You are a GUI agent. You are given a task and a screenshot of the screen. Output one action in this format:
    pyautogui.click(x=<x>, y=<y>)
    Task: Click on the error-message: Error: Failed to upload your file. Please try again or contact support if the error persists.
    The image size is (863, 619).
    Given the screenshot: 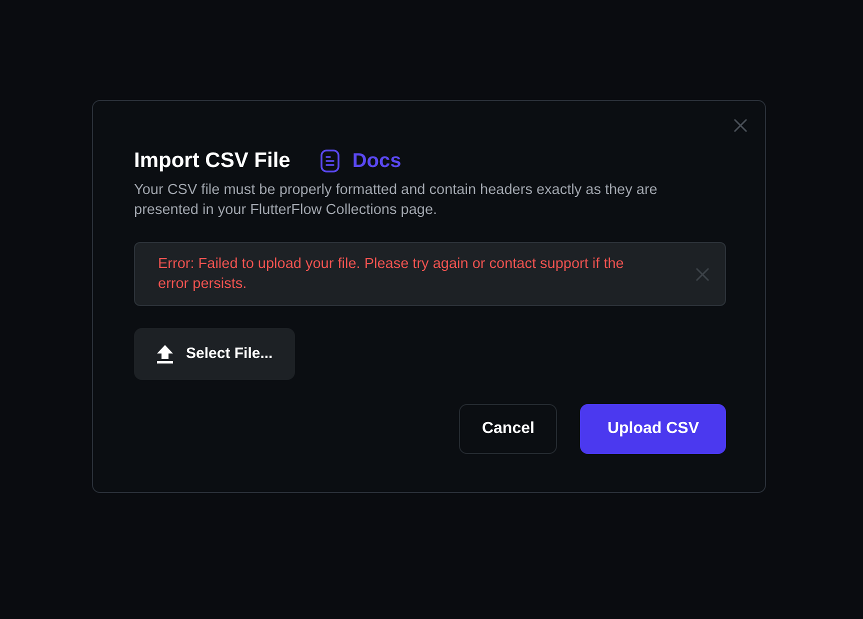 What is the action you would take?
    pyautogui.click(x=391, y=274)
    